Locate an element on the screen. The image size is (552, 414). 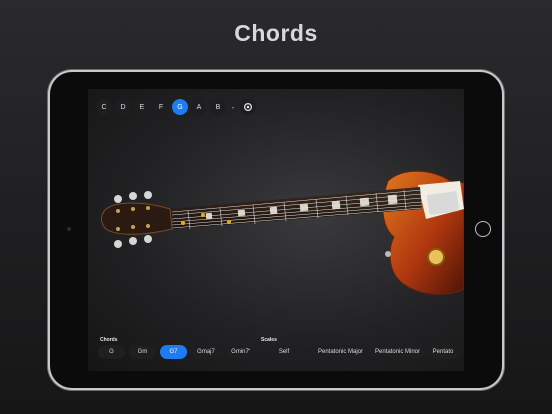
chord-g-button: G is located at coordinates (111, 352).